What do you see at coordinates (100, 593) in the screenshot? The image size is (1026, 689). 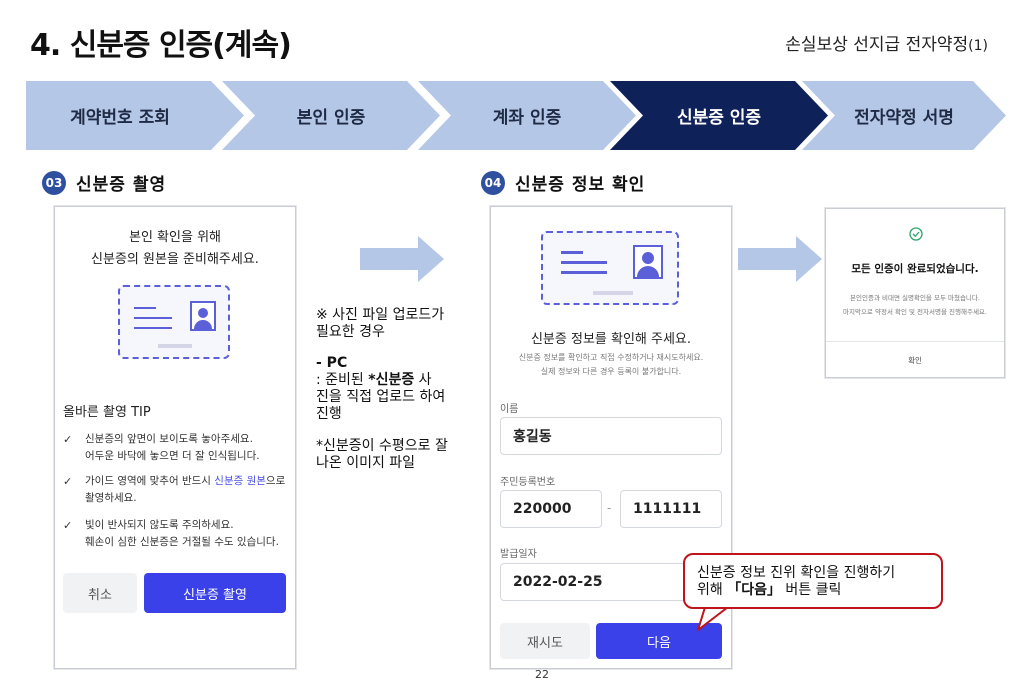 I see `cancel-button: 취소` at bounding box center [100, 593].